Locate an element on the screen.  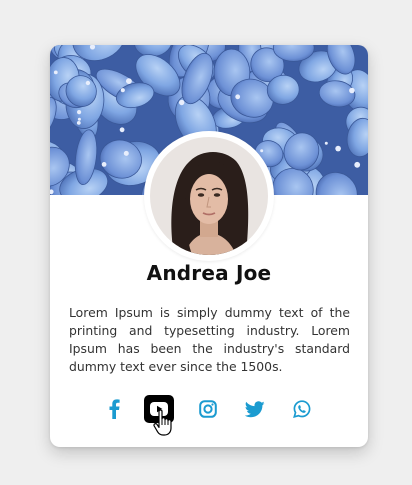
youtube-link is located at coordinates (159, 409).